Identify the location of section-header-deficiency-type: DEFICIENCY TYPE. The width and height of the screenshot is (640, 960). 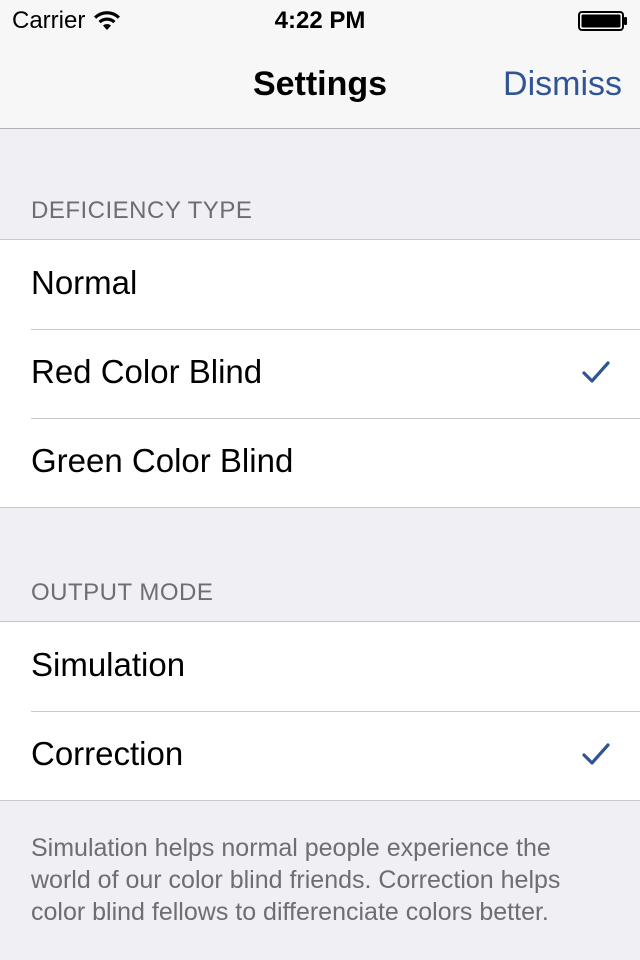
(142, 210).